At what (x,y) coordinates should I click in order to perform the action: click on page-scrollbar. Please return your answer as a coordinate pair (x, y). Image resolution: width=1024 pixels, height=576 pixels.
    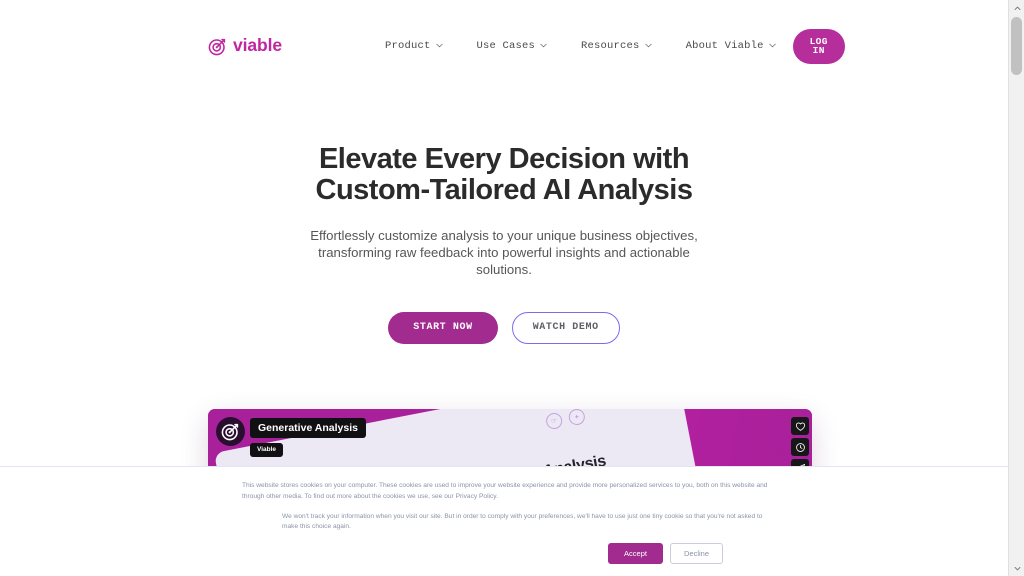
    Looking at the image, I should click on (1016, 288).